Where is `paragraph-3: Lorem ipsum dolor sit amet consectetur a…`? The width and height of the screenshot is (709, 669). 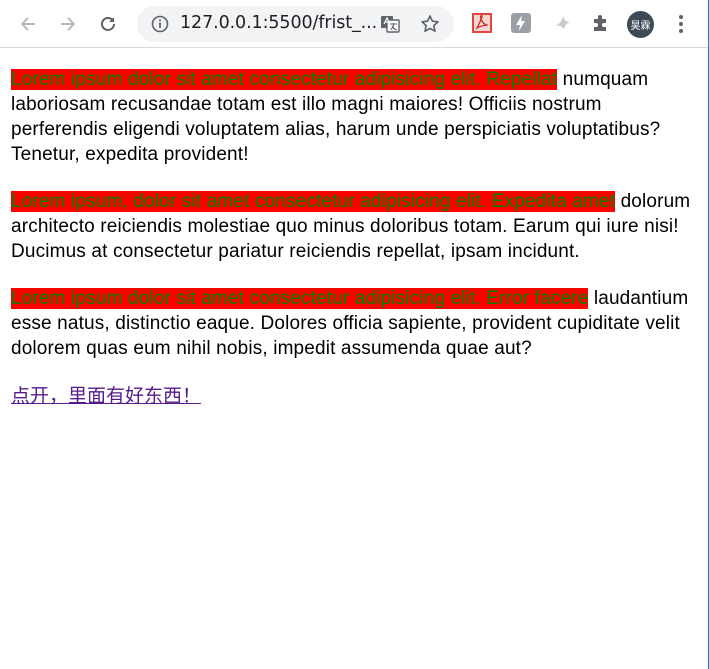 paragraph-3: Lorem ipsum dolor sit amet consectetur a… is located at coordinates (353, 323).